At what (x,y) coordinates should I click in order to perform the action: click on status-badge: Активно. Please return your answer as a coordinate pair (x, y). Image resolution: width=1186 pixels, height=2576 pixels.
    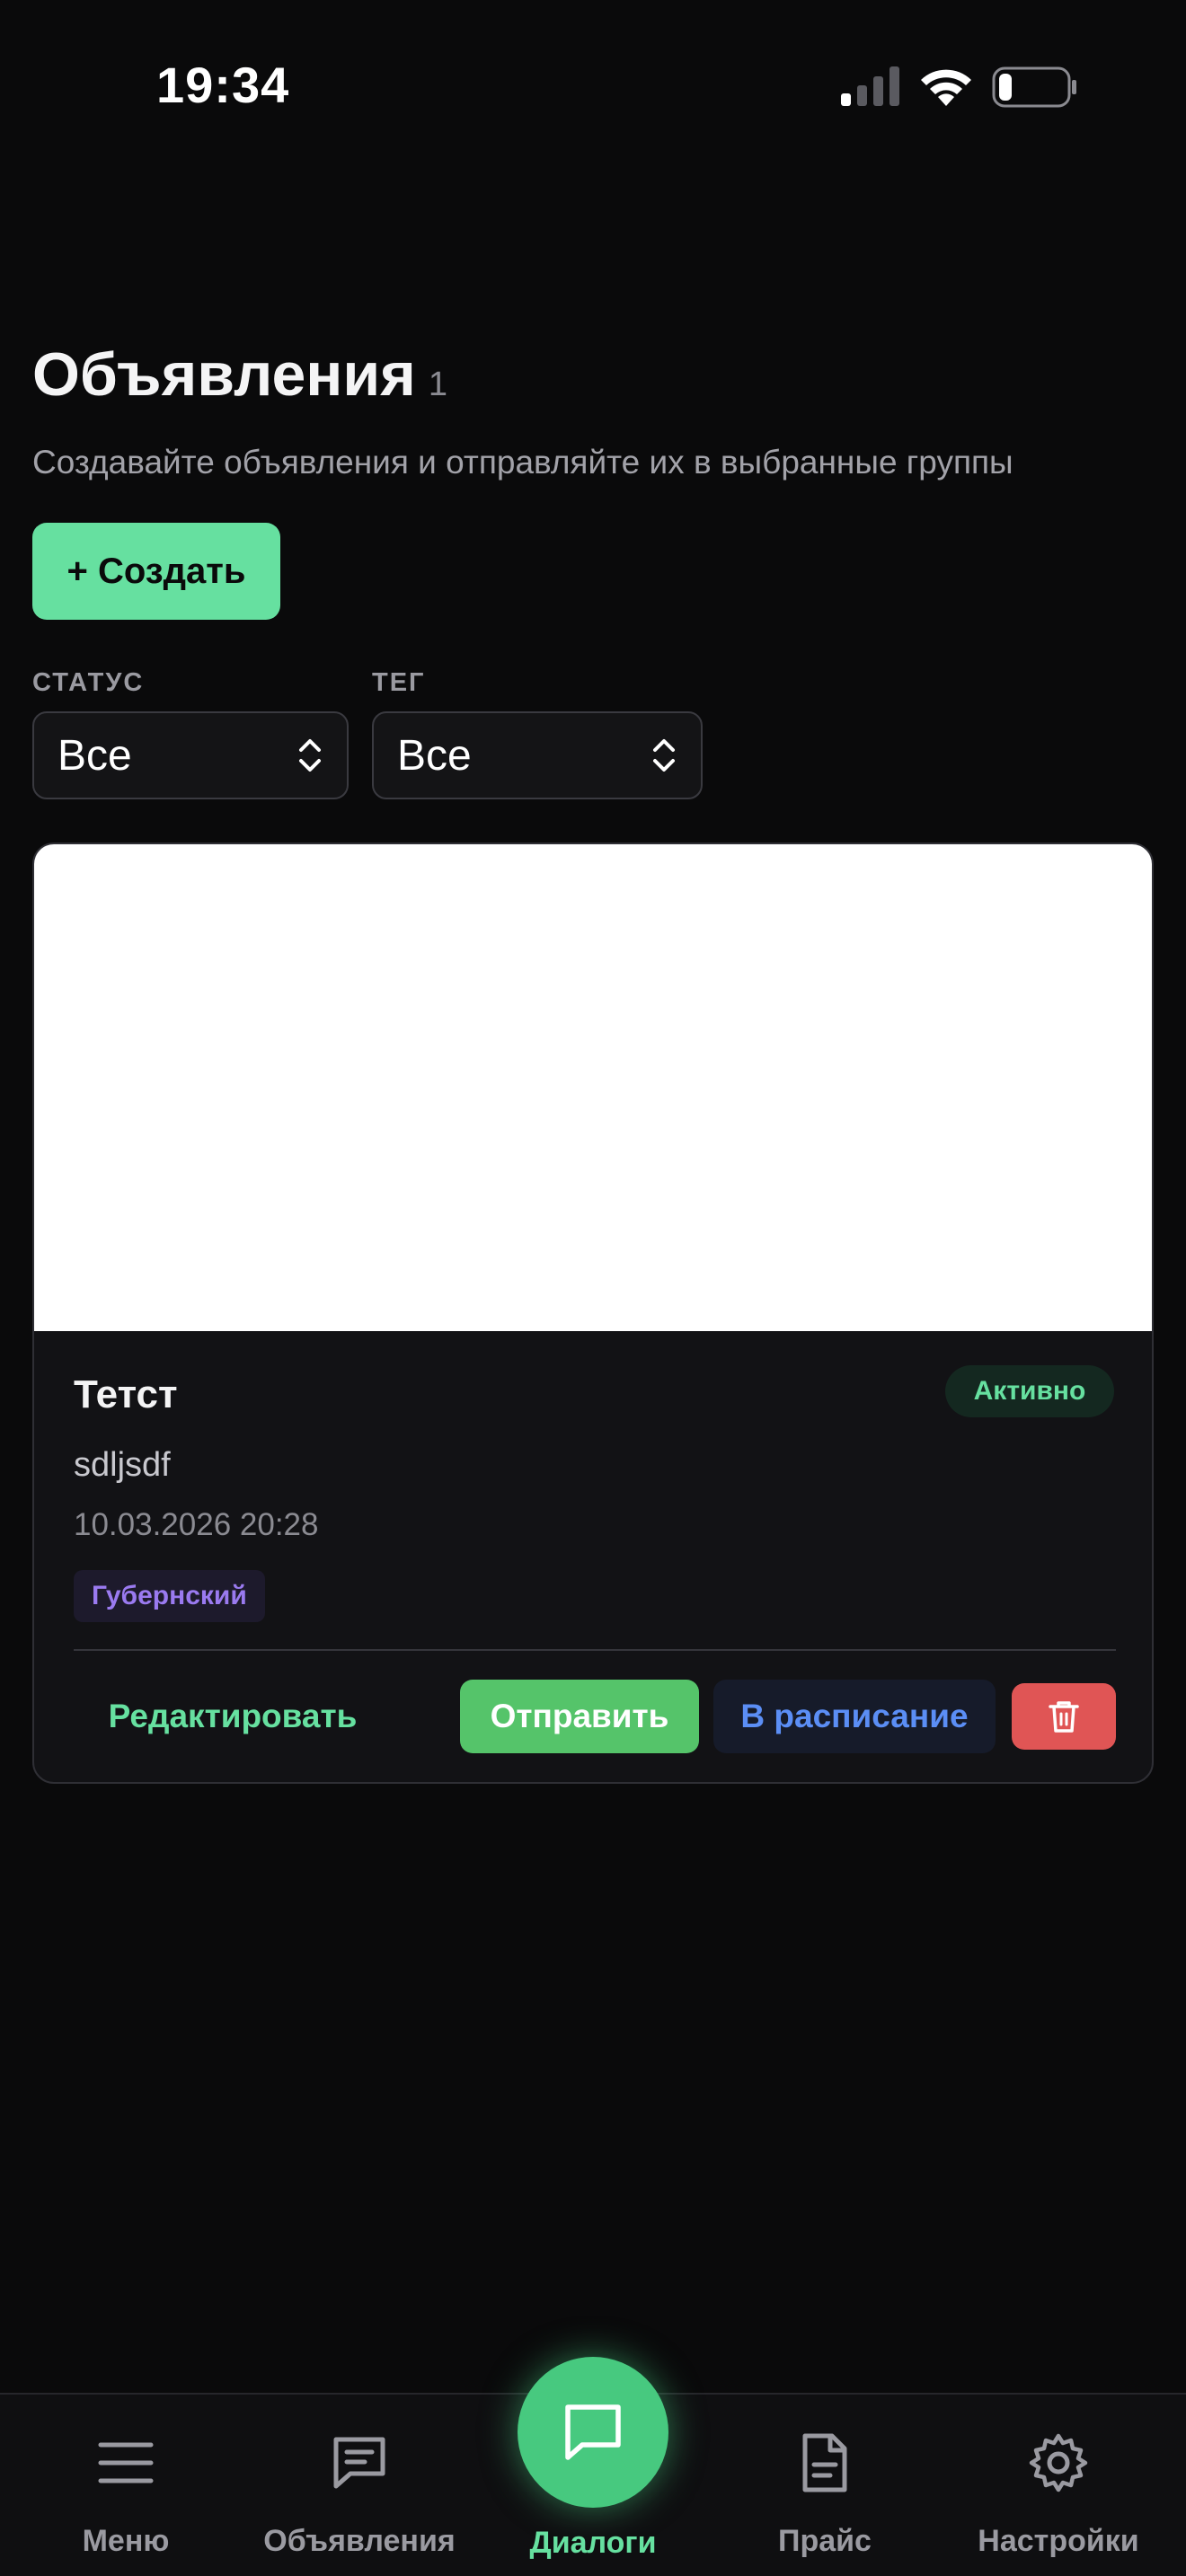
    Looking at the image, I should click on (1029, 1391).